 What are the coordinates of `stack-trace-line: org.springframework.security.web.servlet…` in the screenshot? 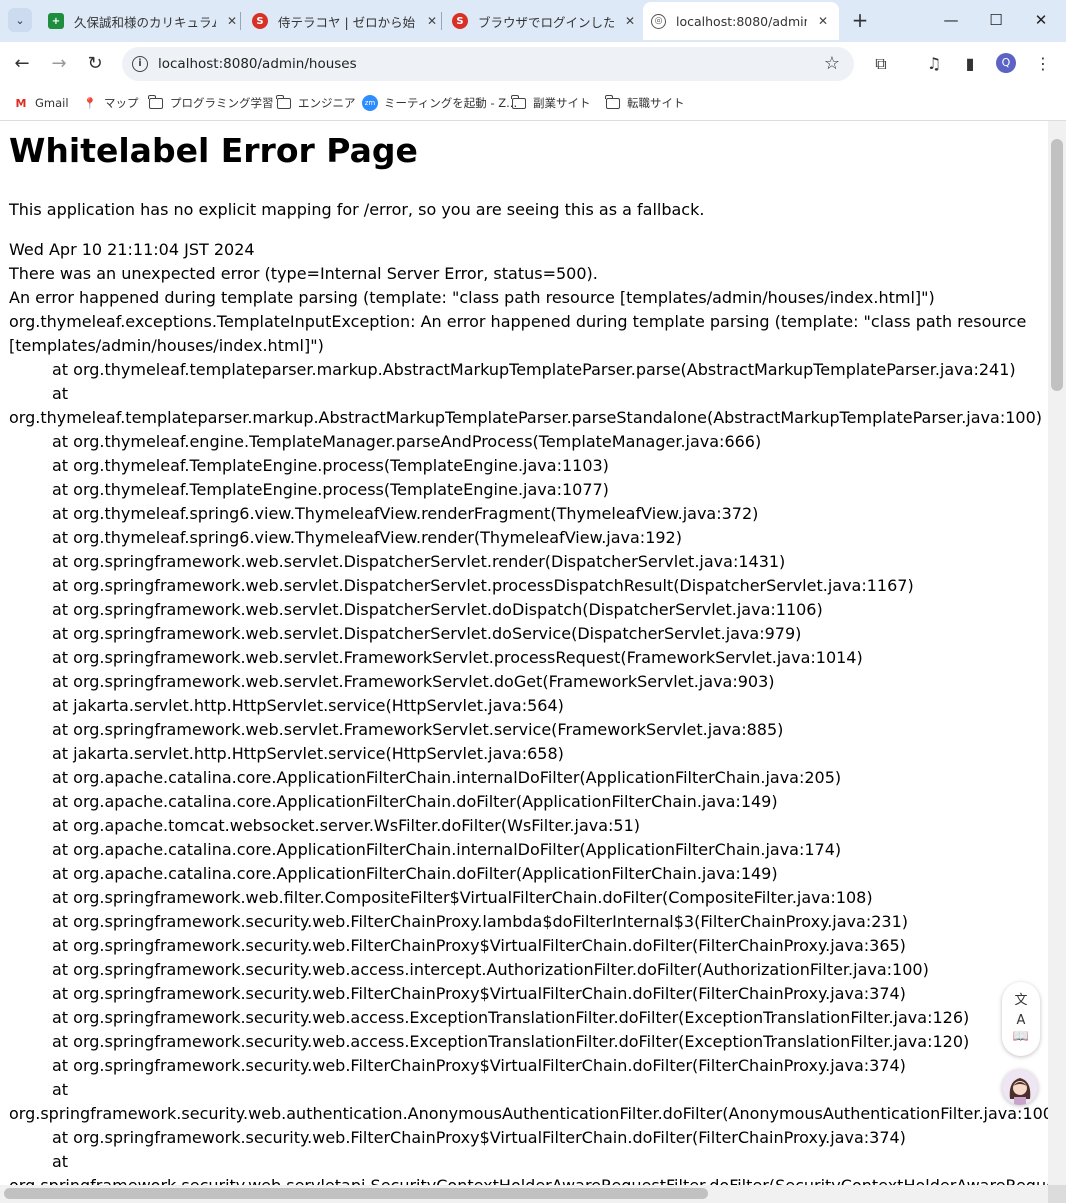 It's located at (528, 1179).